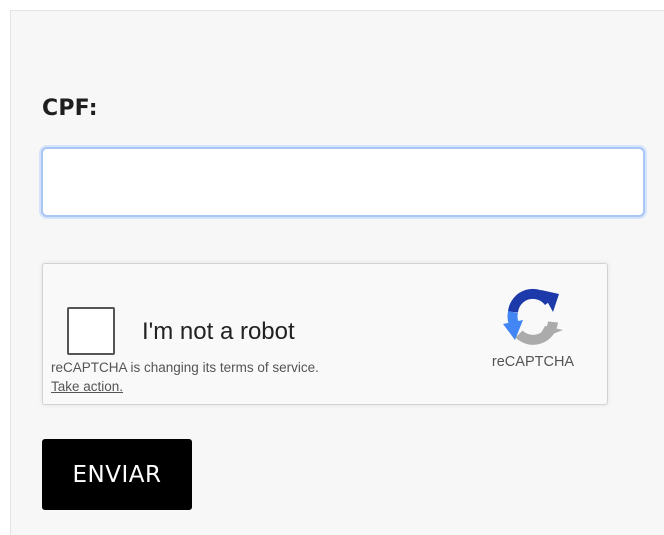  I want to click on submit-button: ENVIAR, so click(117, 474).